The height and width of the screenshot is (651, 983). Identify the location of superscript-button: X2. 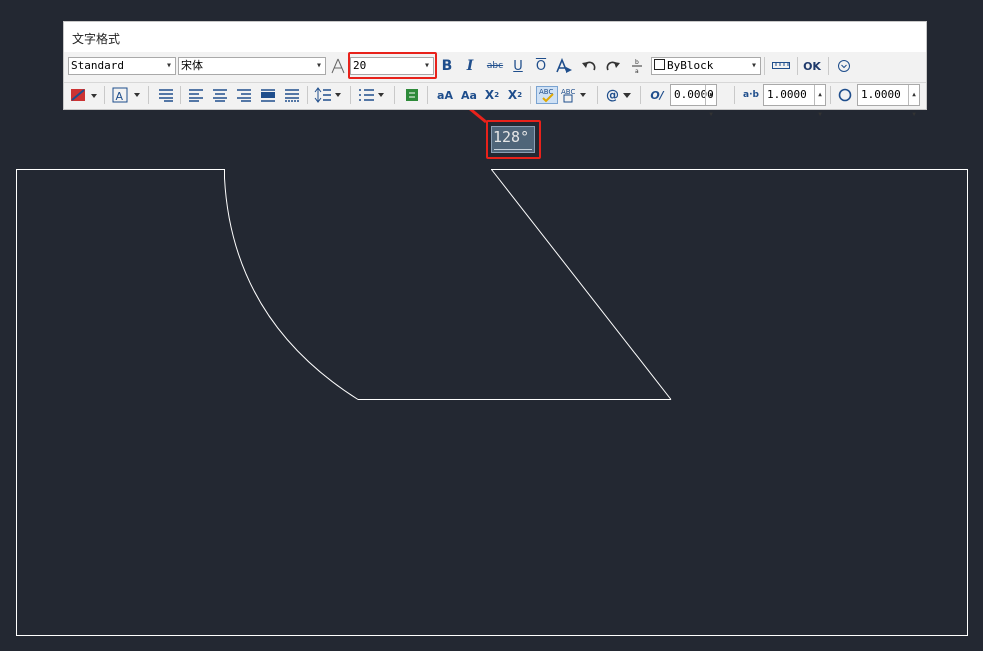
(492, 95).